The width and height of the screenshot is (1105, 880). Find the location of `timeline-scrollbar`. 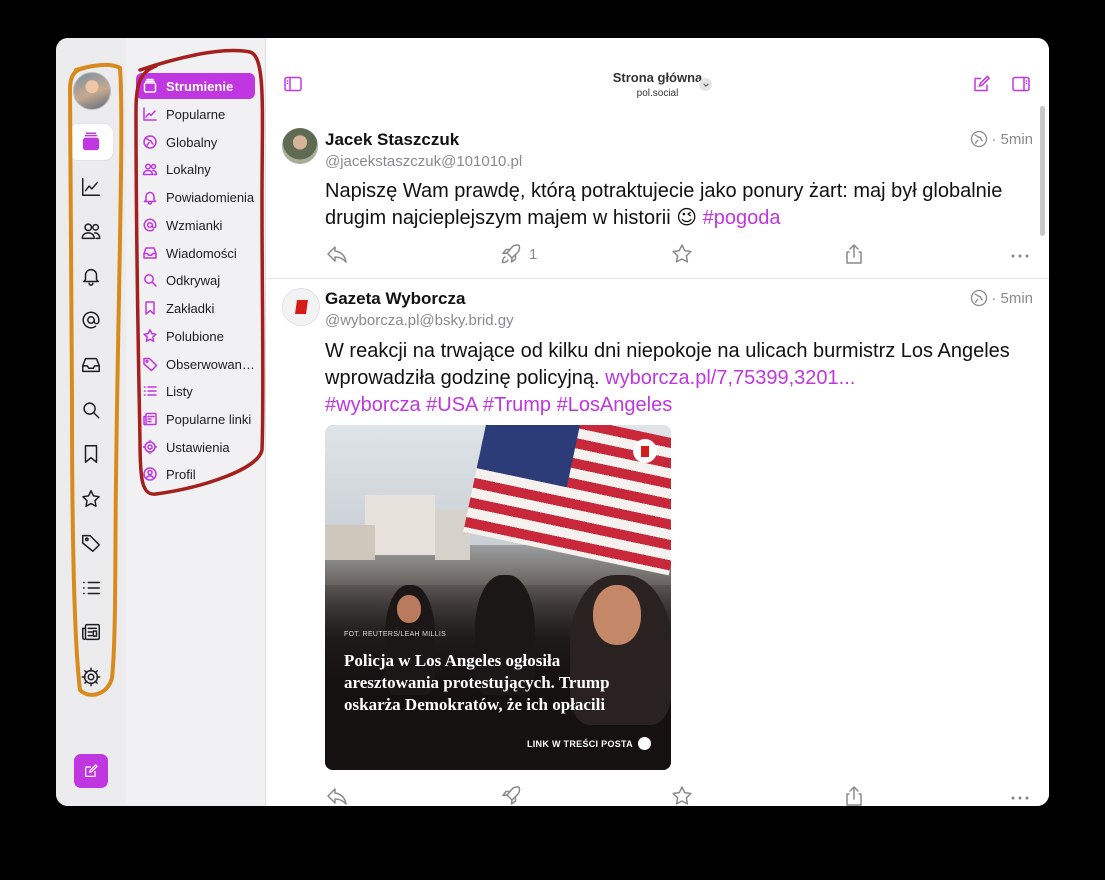

timeline-scrollbar is located at coordinates (1042, 171).